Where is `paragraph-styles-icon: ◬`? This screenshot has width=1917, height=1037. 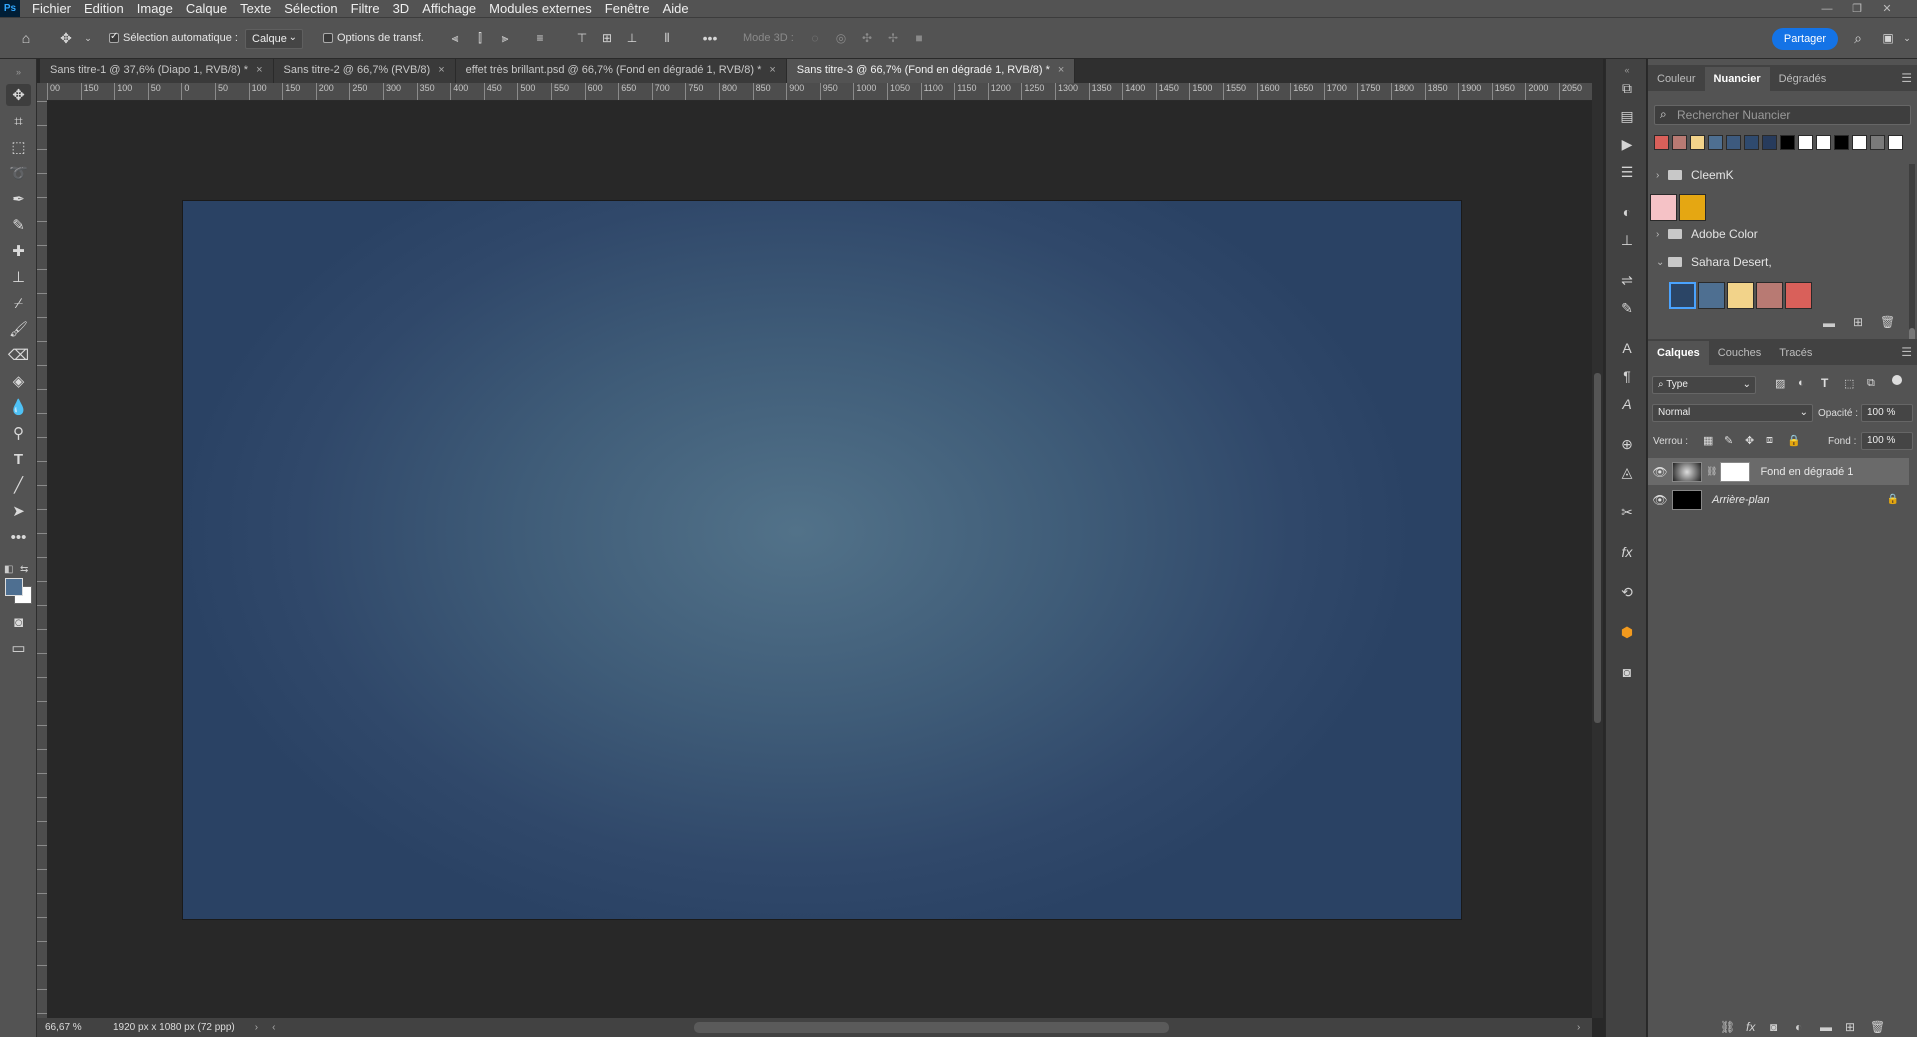
paragraph-styles-icon: ◬ is located at coordinates (1627, 472).